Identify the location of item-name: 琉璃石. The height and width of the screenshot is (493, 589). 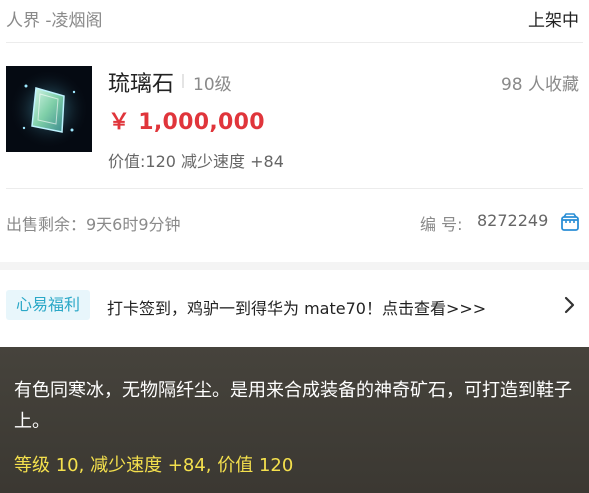
(141, 84).